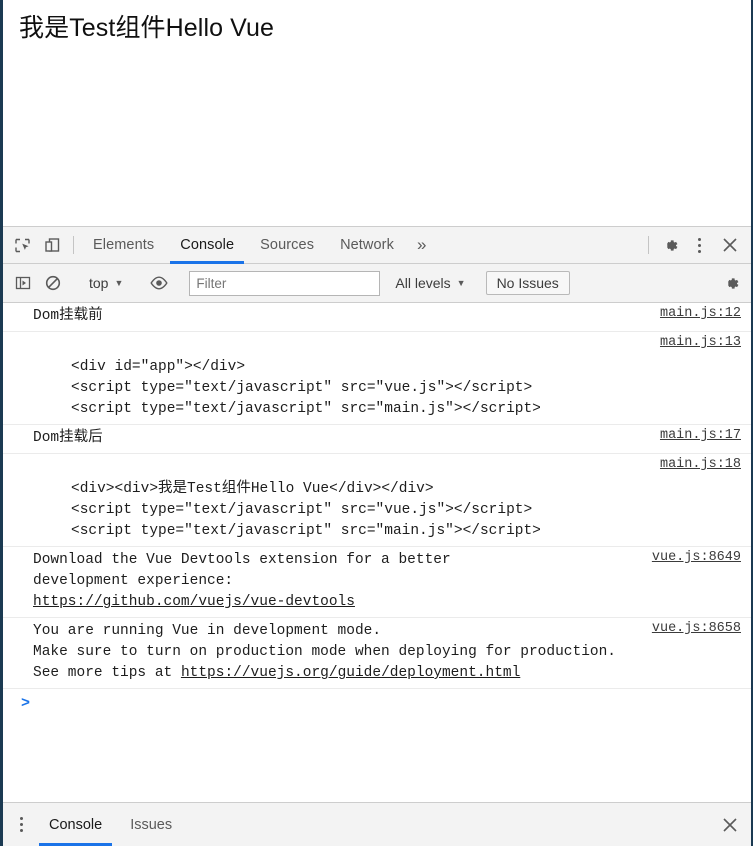  I want to click on execution-context-select: top ▼, so click(106, 283).